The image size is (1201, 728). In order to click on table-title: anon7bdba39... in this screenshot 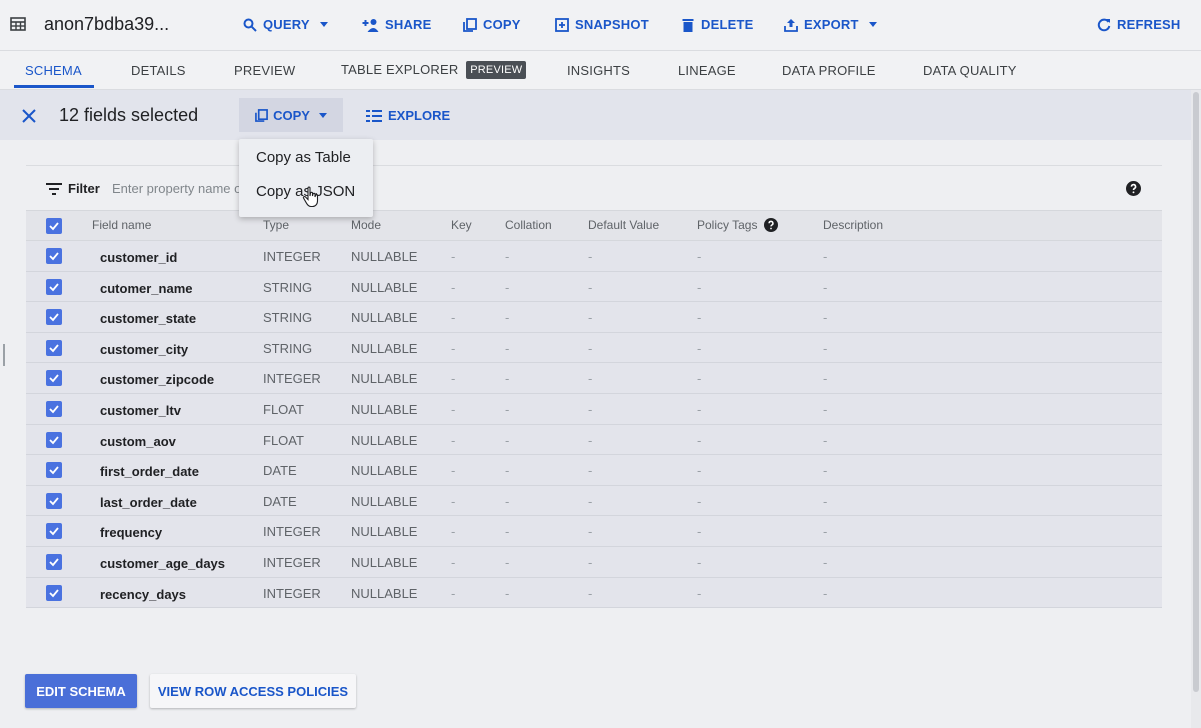, I will do `click(107, 24)`.